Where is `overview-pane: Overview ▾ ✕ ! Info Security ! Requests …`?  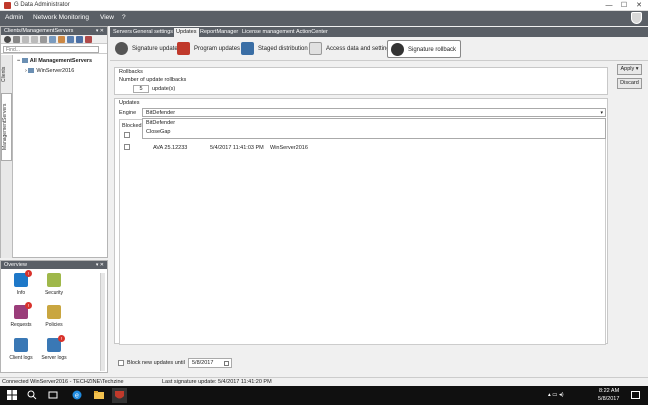
overview-pane: Overview ▾ ✕ ! Info Security ! Requests … is located at coordinates (54, 316).